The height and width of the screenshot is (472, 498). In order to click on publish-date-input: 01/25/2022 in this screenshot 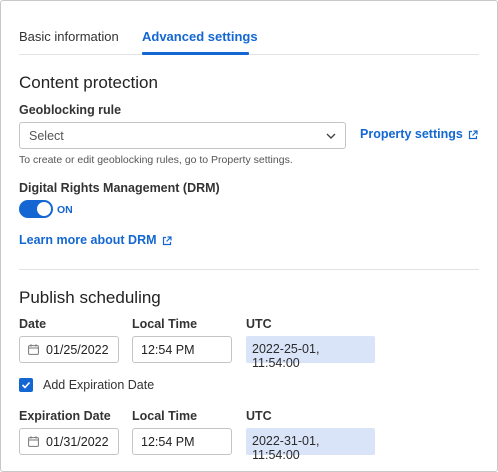, I will do `click(69, 349)`.